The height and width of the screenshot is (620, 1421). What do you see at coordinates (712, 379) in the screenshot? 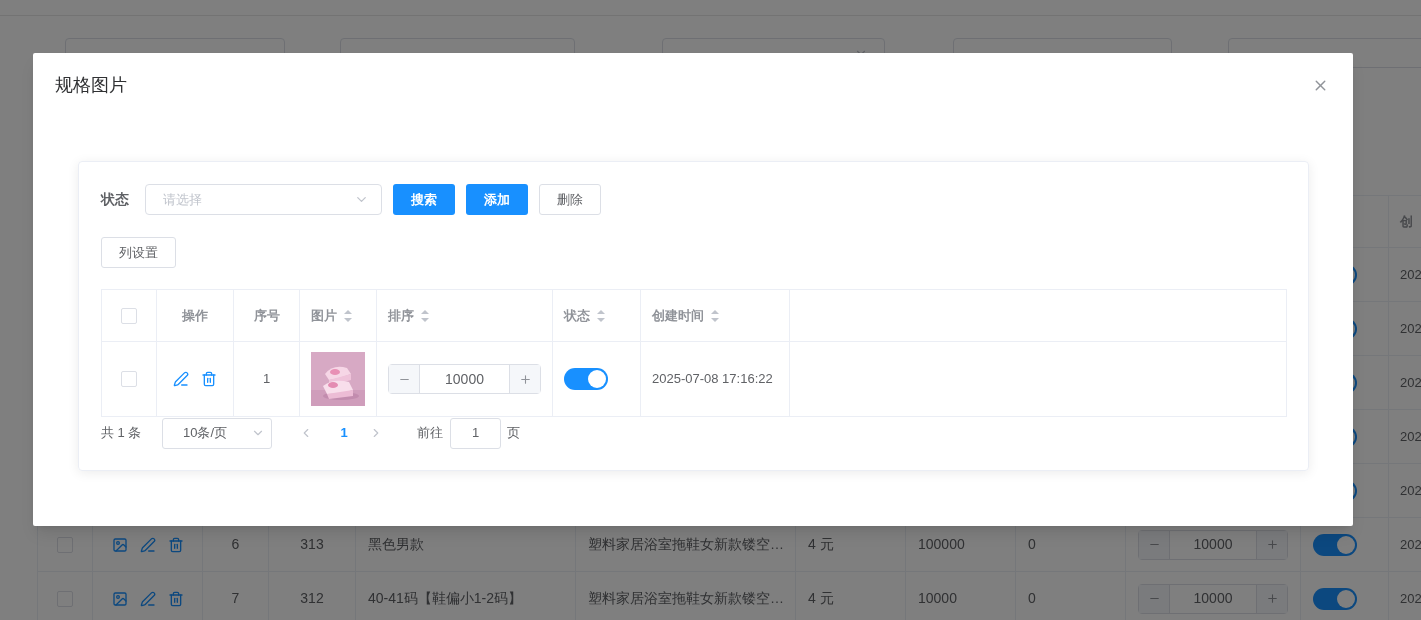
I see `table-cell-text: 2025-07-08 17:16:22` at bounding box center [712, 379].